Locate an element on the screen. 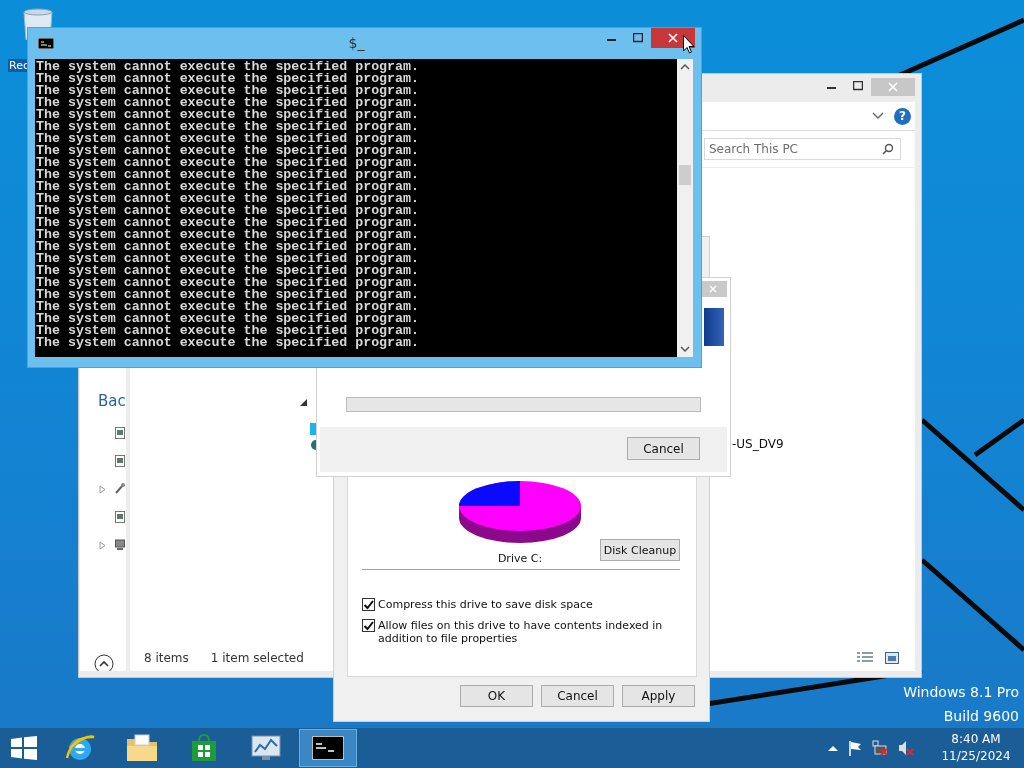 This screenshot has height=768, width=1024. clock-date: 11/25/2024 is located at coordinates (976, 756).